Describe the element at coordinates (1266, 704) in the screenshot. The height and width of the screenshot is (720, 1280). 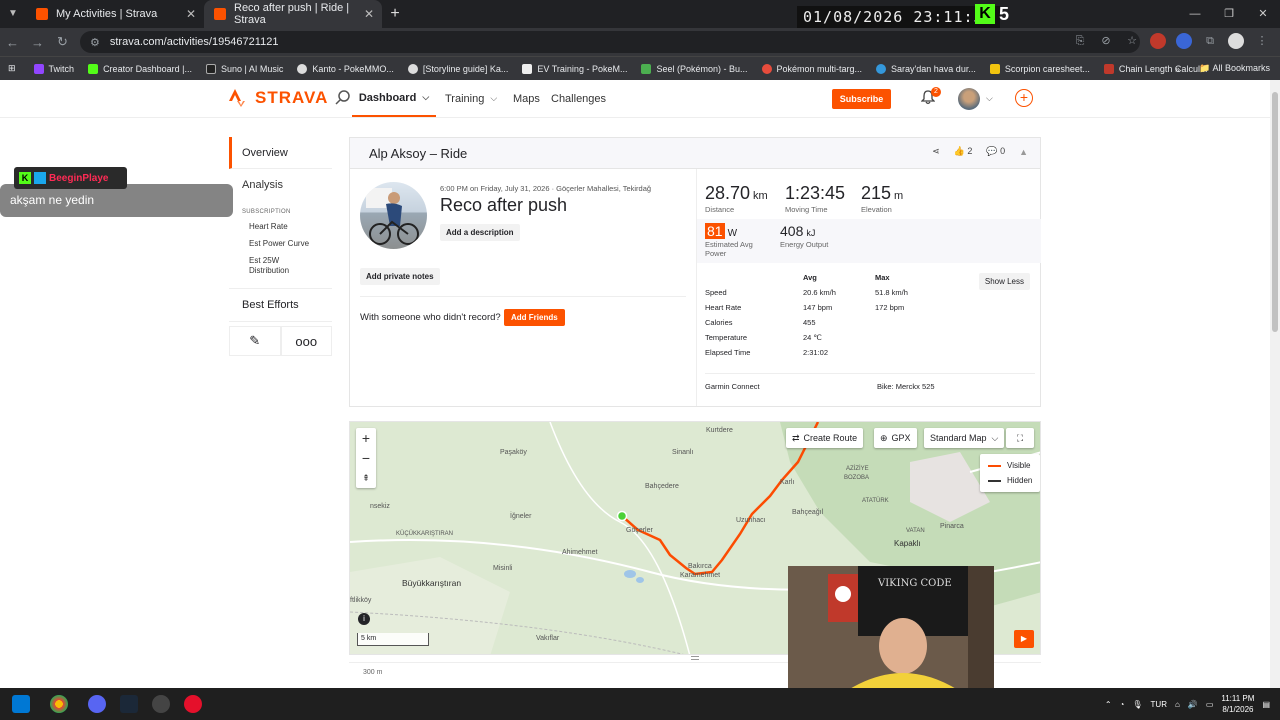
I see `notifications-icon: ▤` at that location.